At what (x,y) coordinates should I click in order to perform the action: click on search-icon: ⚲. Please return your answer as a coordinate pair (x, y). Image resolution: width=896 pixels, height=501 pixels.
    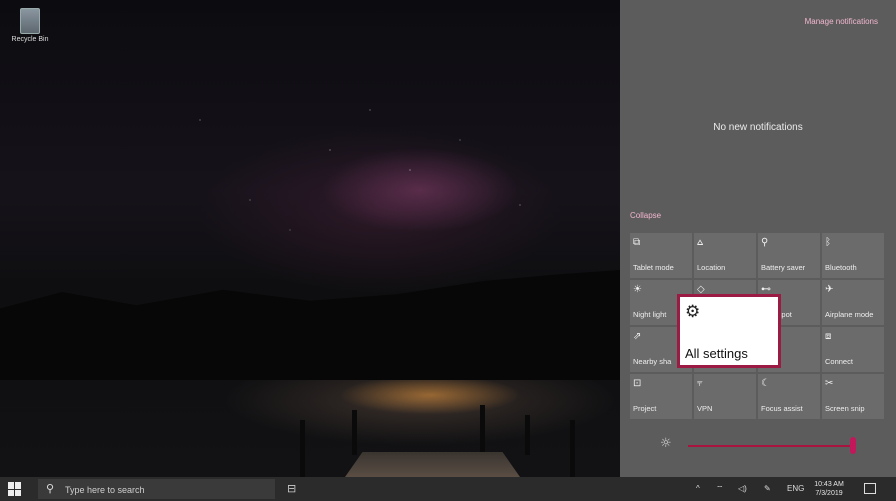
    Looking at the image, I should click on (50, 488).